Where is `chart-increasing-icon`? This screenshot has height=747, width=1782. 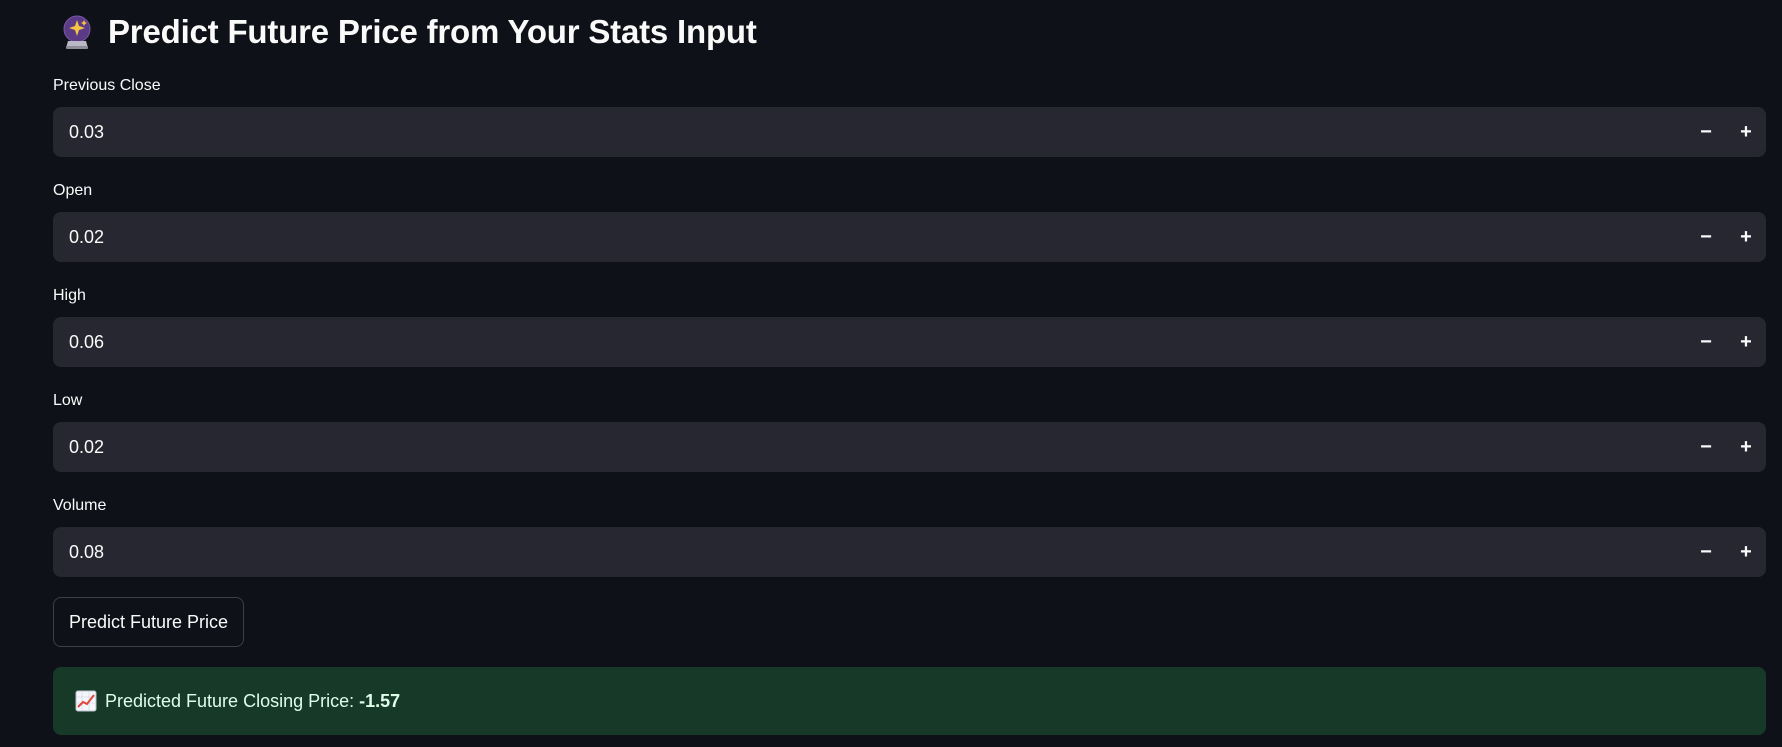
chart-increasing-icon is located at coordinates (86, 701).